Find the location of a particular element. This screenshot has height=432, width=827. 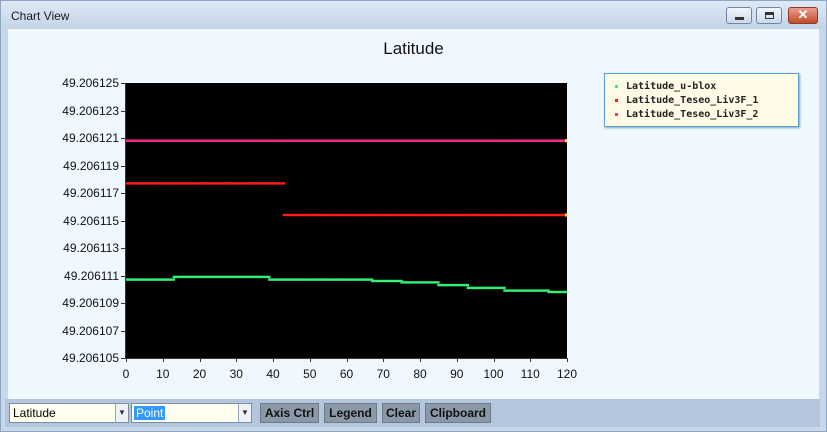

legend-item-teseo-2: Latitude_Teseo_Liv3F_2 is located at coordinates (686, 114).